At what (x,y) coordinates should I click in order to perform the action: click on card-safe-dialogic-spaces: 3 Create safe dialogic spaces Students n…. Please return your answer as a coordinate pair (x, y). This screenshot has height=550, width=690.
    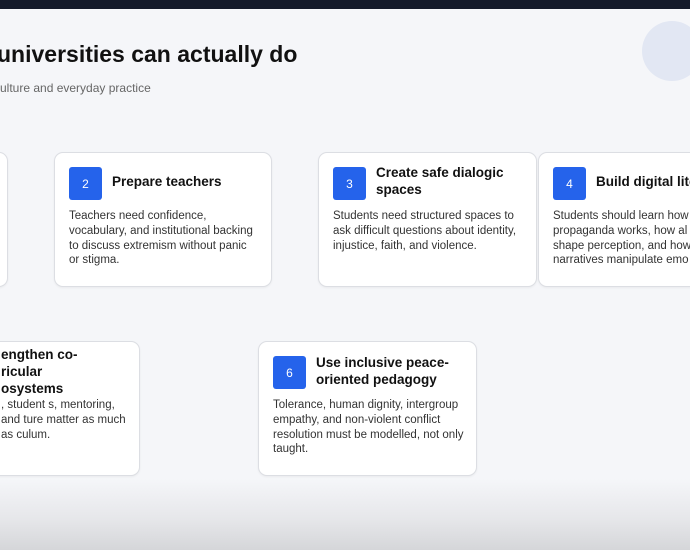
    Looking at the image, I should click on (427, 219).